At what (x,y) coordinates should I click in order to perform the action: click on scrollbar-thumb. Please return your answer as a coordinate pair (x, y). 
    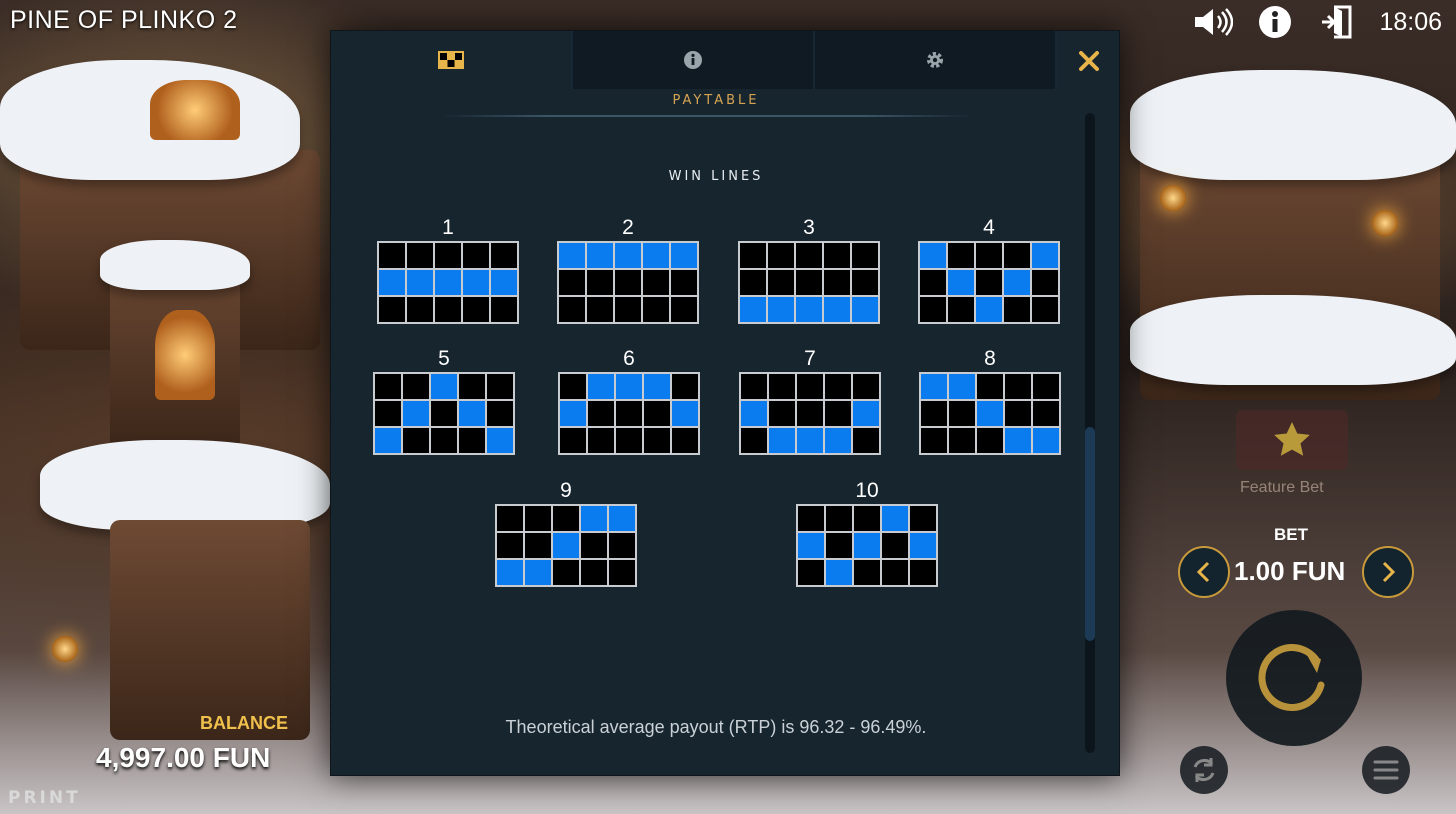
    Looking at the image, I should click on (1090, 534).